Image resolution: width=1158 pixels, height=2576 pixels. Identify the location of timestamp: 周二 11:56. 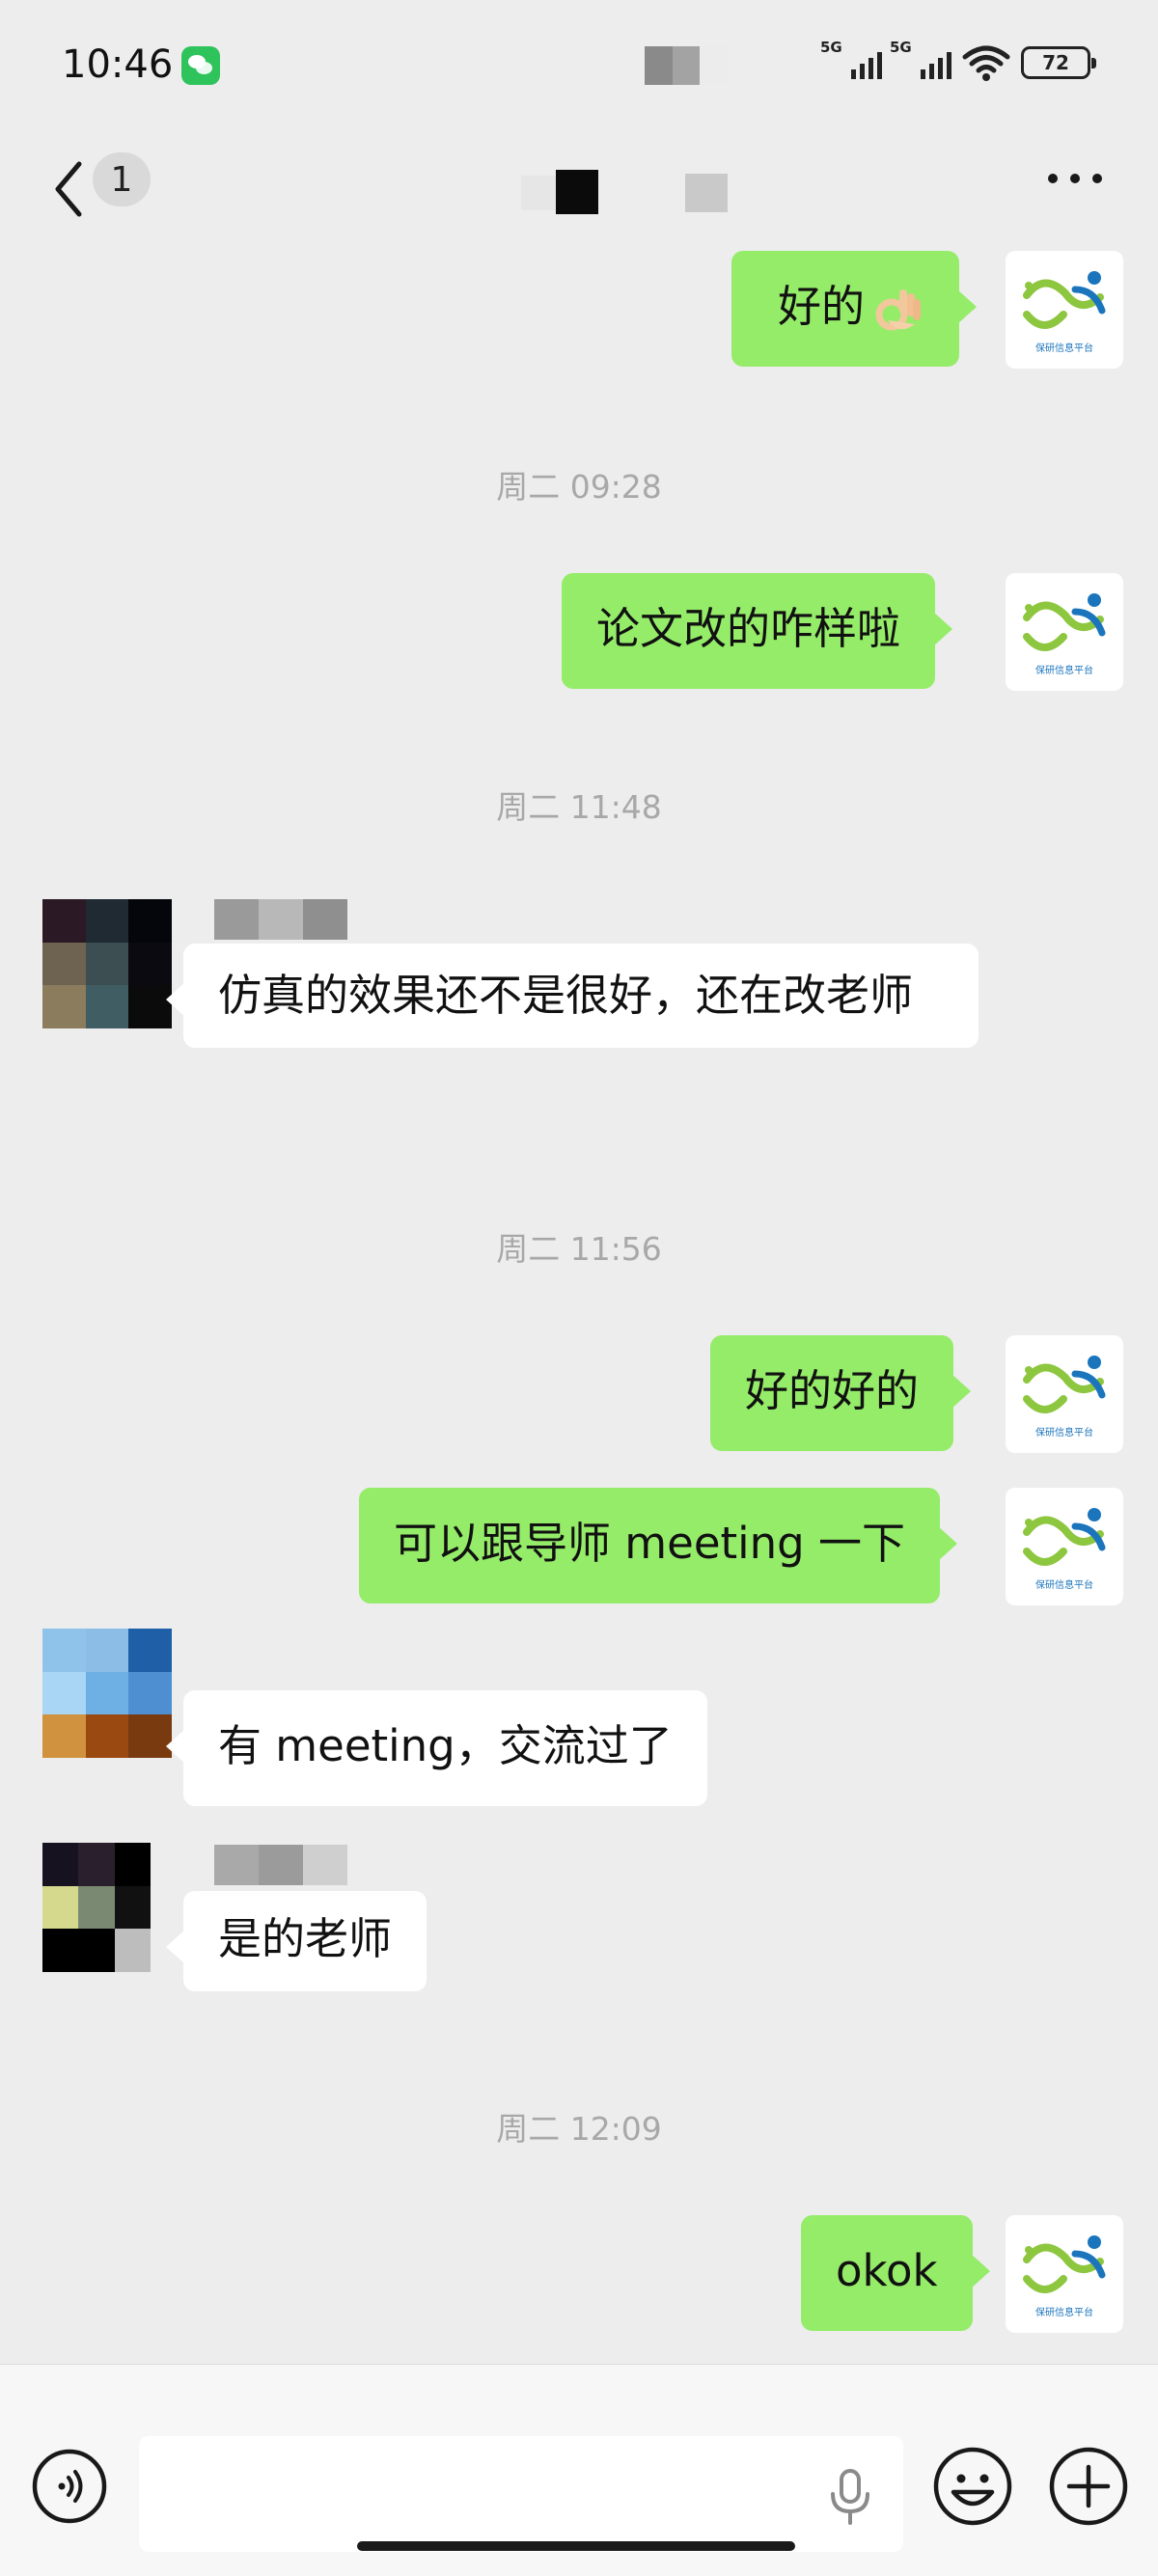
(579, 1249).